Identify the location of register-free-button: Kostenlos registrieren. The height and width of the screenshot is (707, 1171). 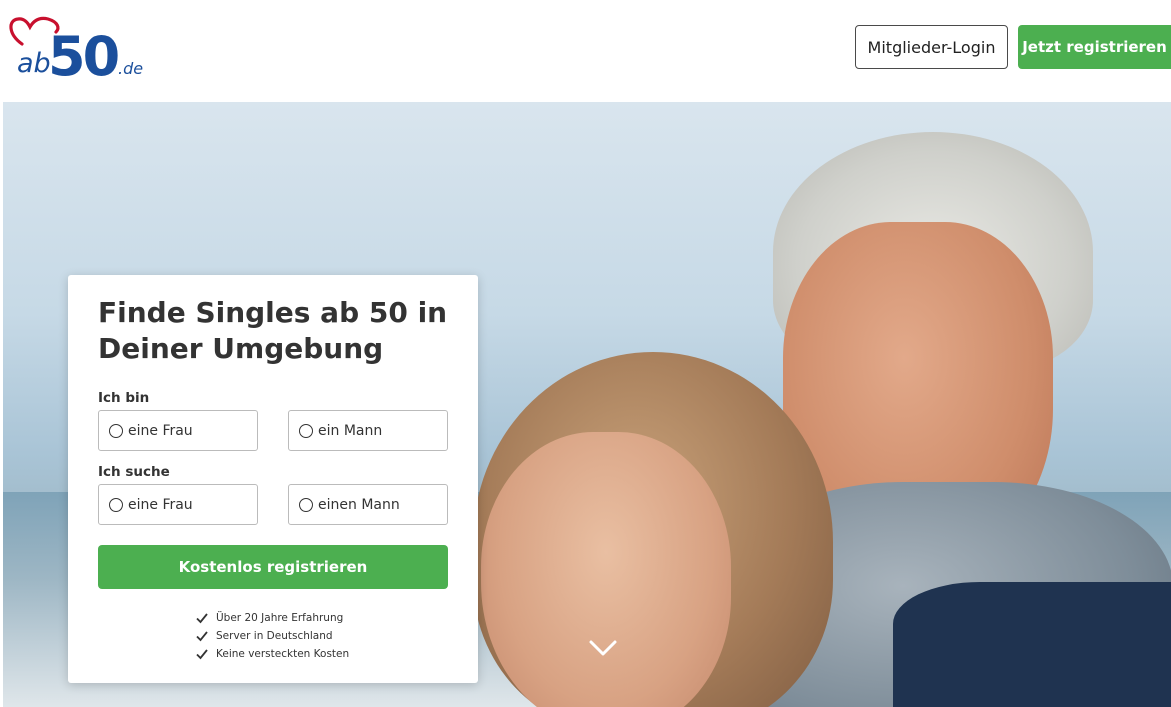
(273, 567).